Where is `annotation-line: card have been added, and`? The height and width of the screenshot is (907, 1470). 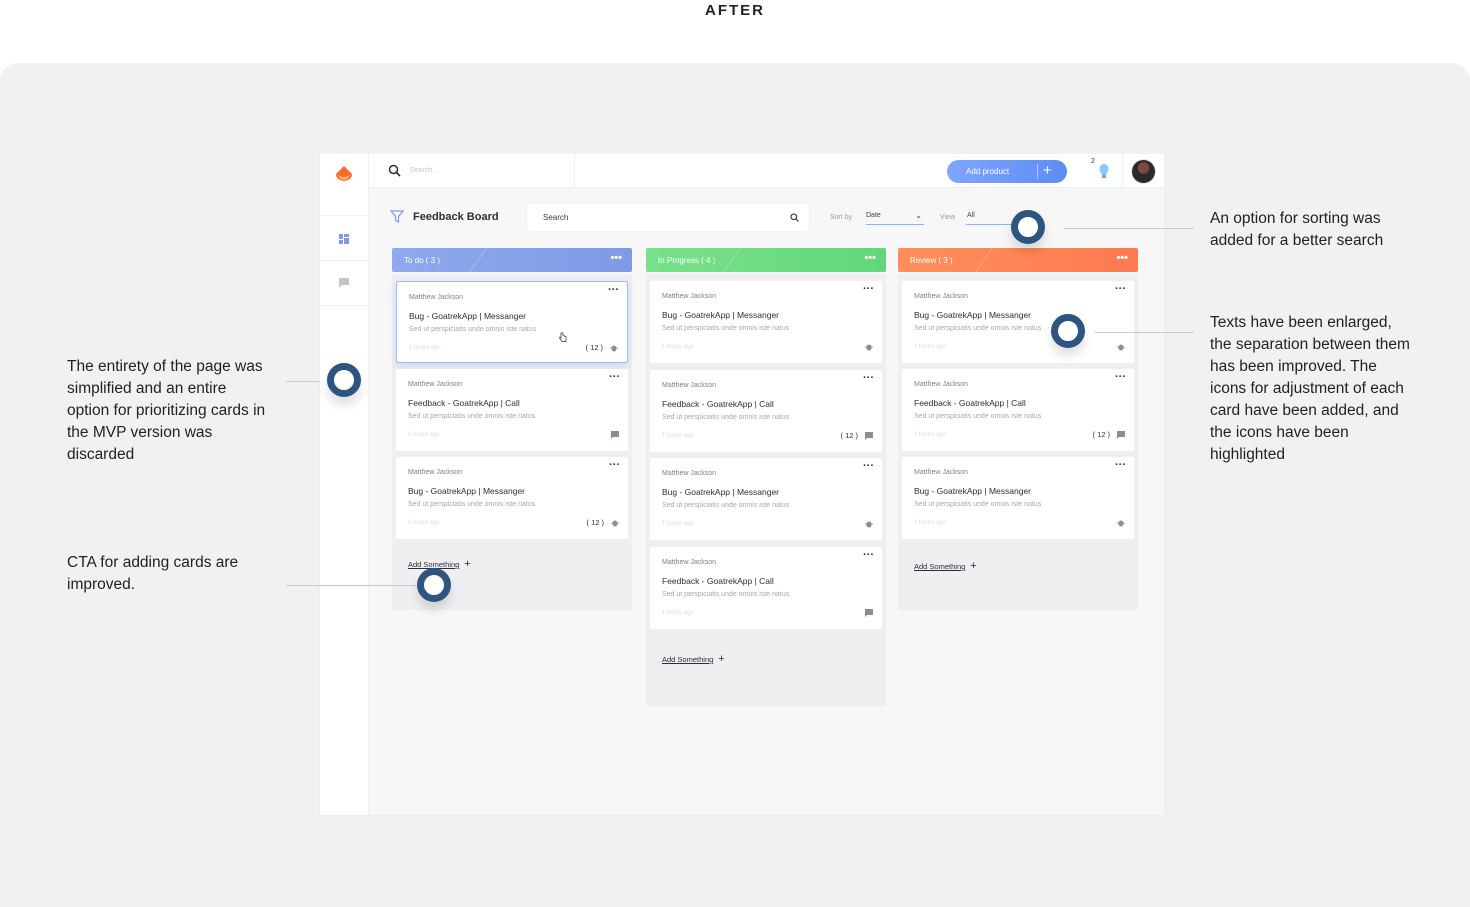
annotation-line: card have been added, and is located at coordinates (1304, 410).